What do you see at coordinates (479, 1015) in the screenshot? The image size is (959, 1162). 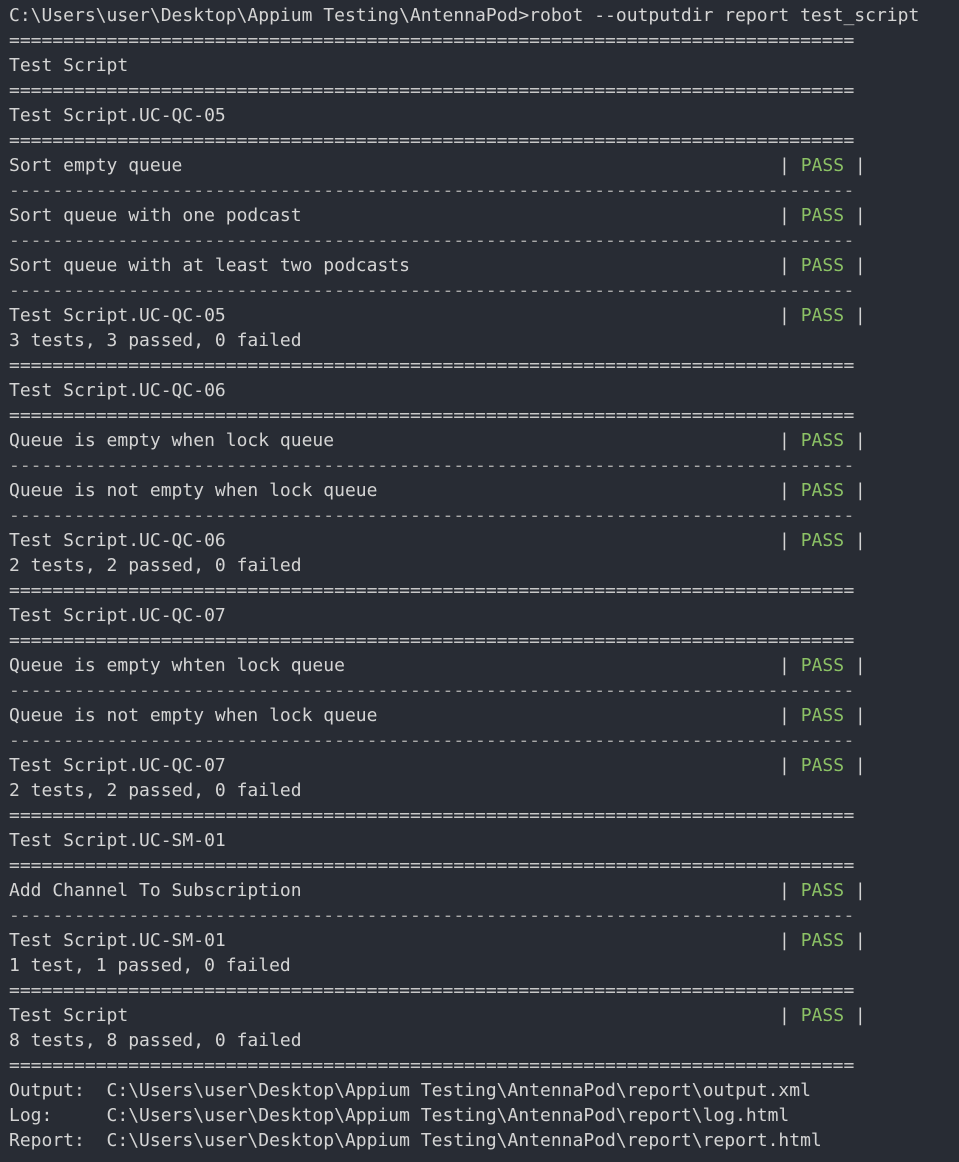 I see `test-result-line: Test Script | PASS |` at bounding box center [479, 1015].